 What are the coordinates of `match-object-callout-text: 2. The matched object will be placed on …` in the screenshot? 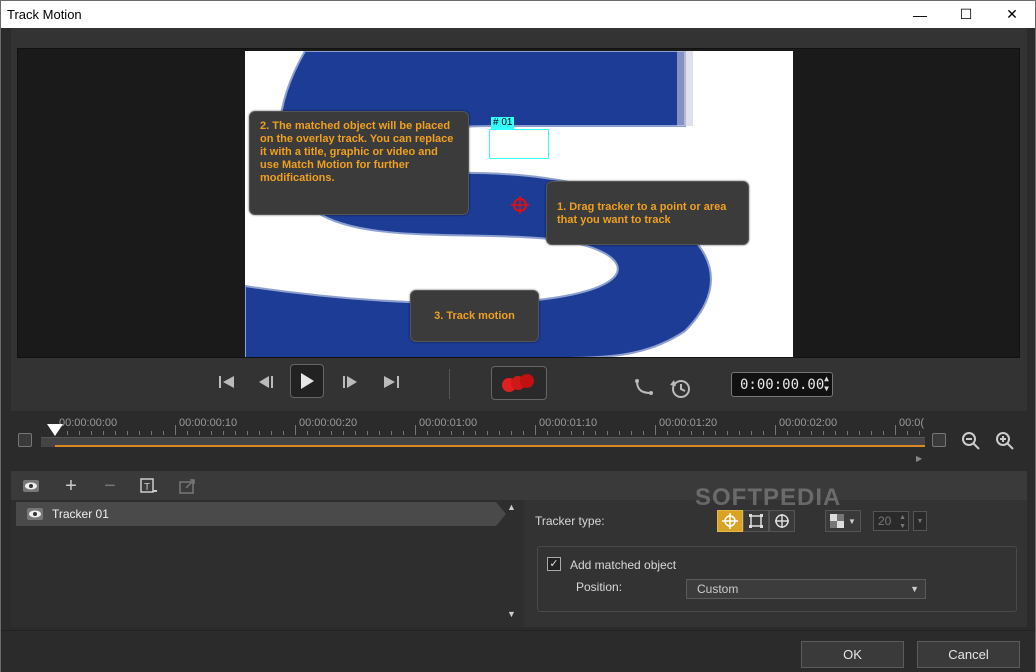 It's located at (357, 152).